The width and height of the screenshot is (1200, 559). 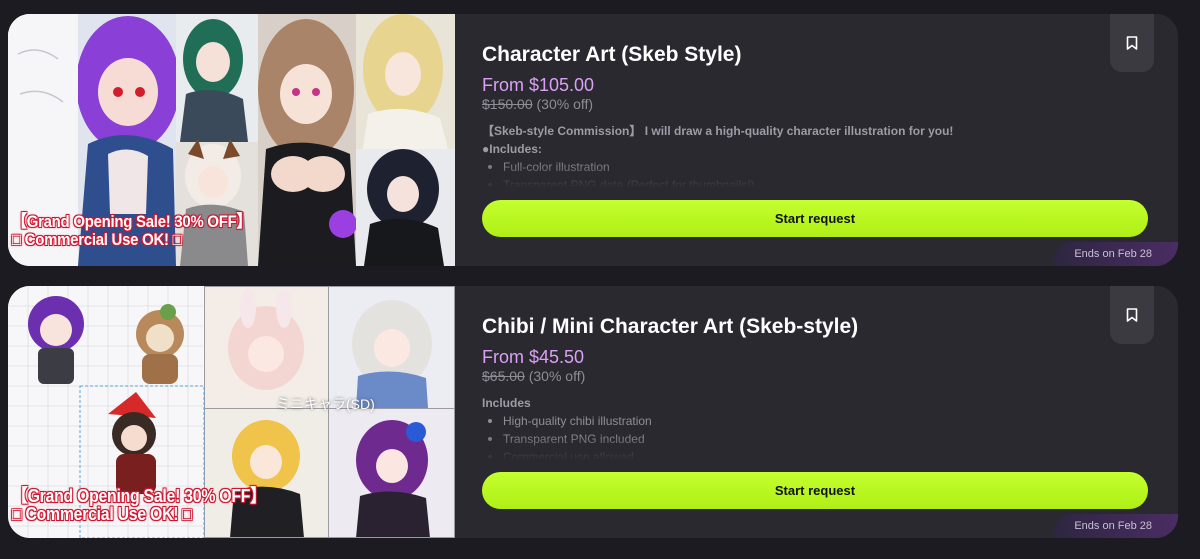 What do you see at coordinates (670, 327) in the screenshot?
I see `listing-title: Chibi / Mini Character Art (Skeb-style)` at bounding box center [670, 327].